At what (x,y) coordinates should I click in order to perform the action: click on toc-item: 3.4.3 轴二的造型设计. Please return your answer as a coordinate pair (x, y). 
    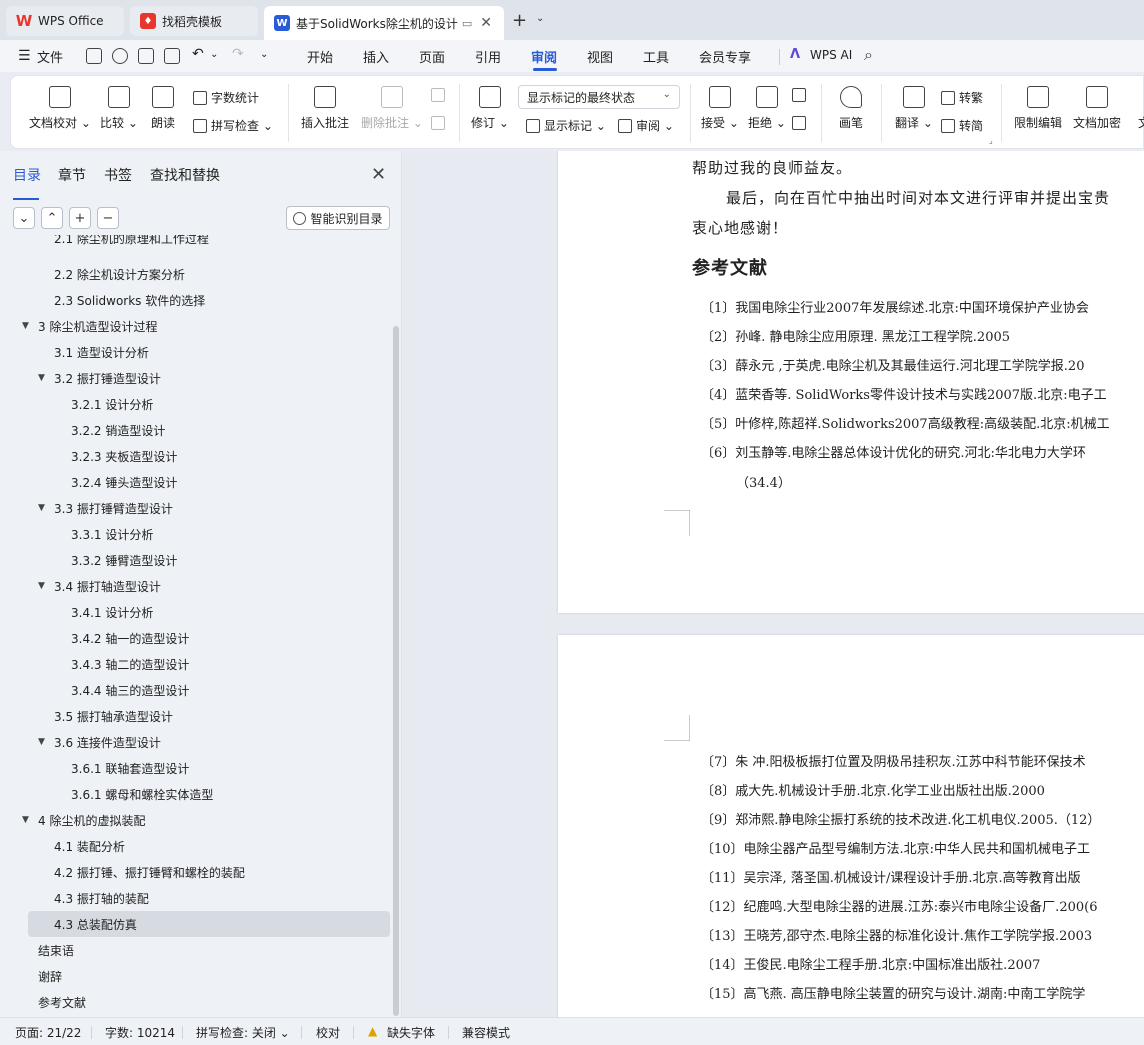
    Looking at the image, I should click on (195, 664).